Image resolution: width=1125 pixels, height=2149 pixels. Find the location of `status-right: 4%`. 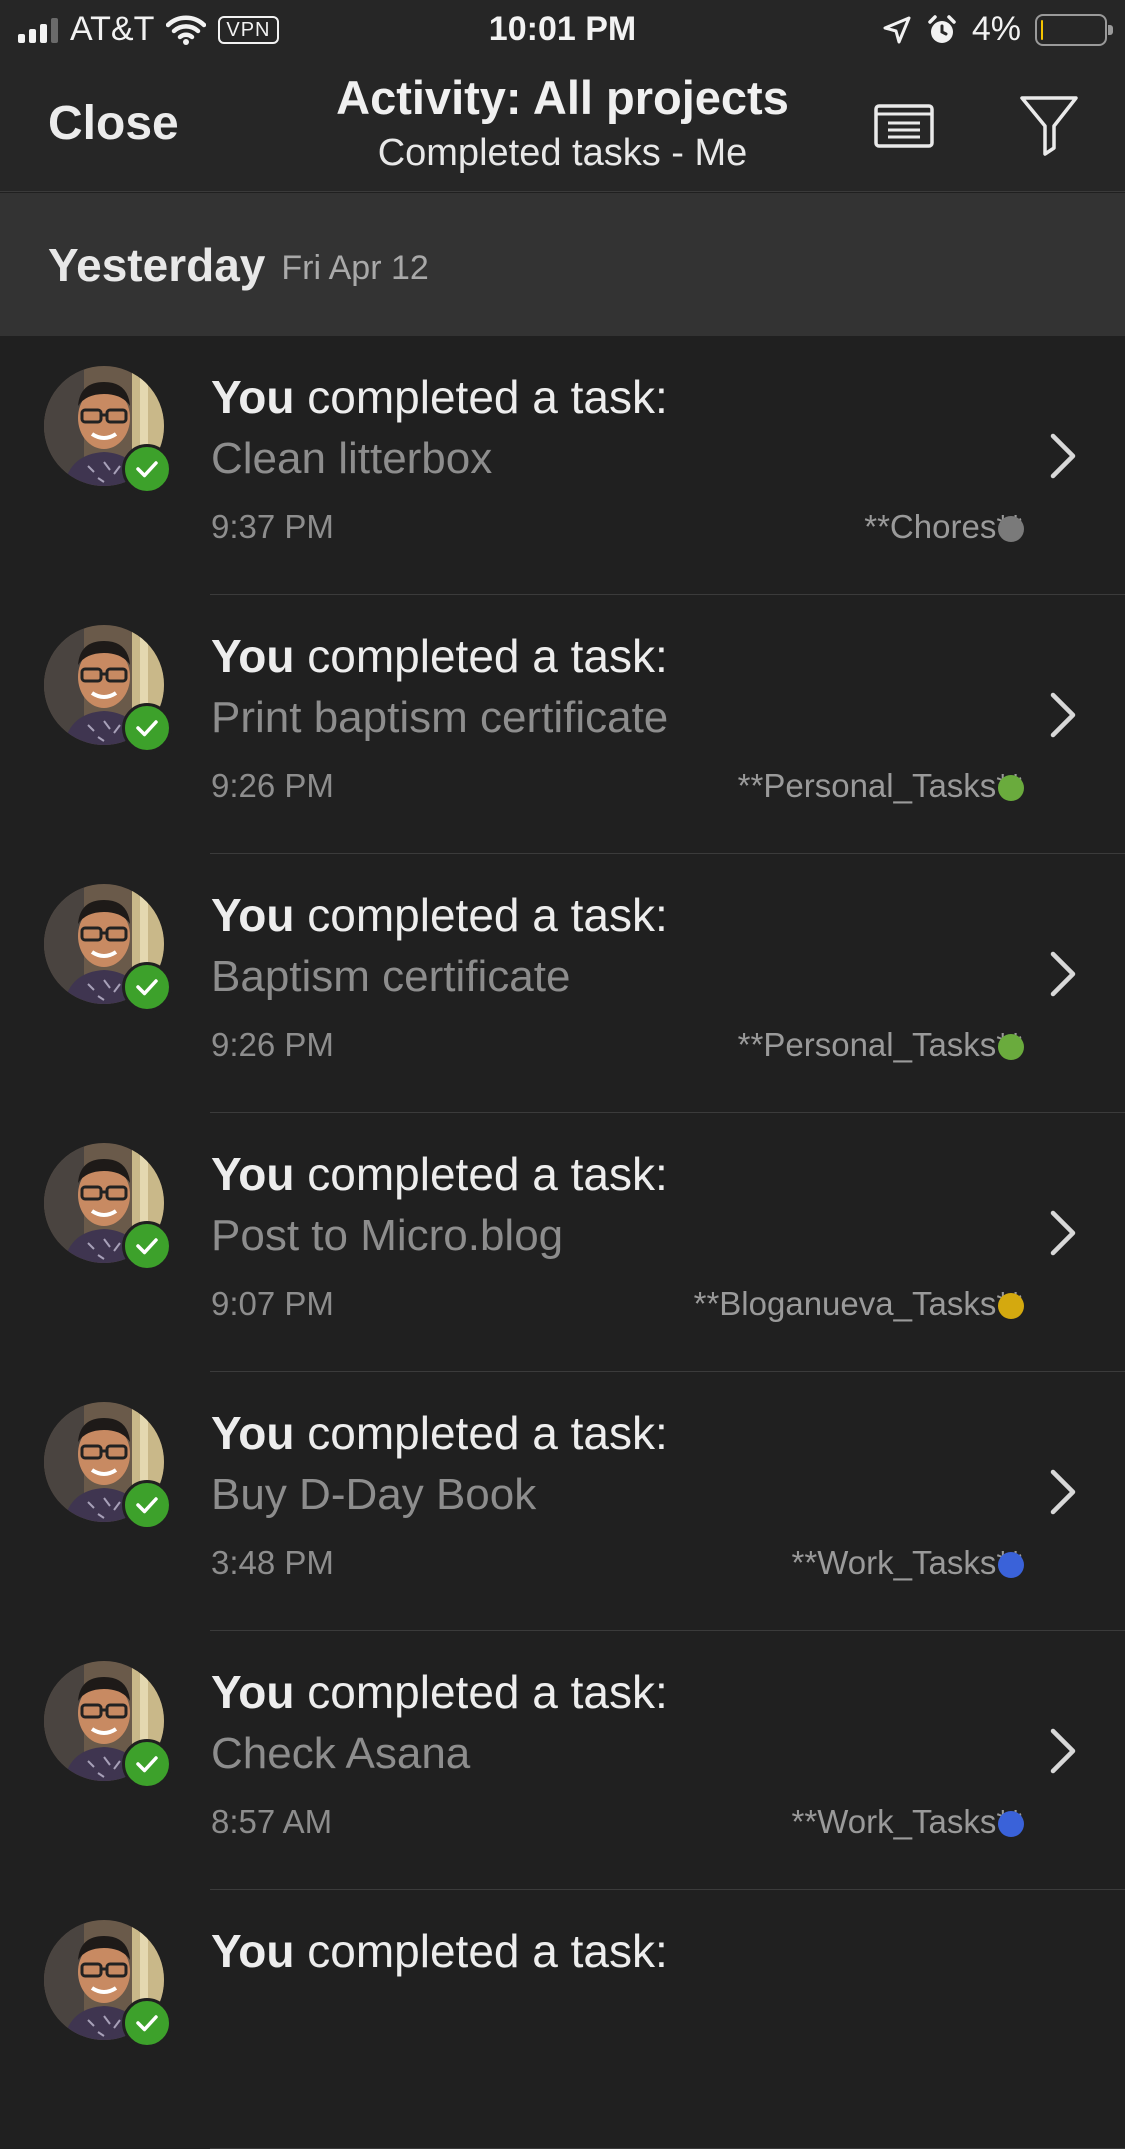

status-right: 4% is located at coordinates (997, 29).